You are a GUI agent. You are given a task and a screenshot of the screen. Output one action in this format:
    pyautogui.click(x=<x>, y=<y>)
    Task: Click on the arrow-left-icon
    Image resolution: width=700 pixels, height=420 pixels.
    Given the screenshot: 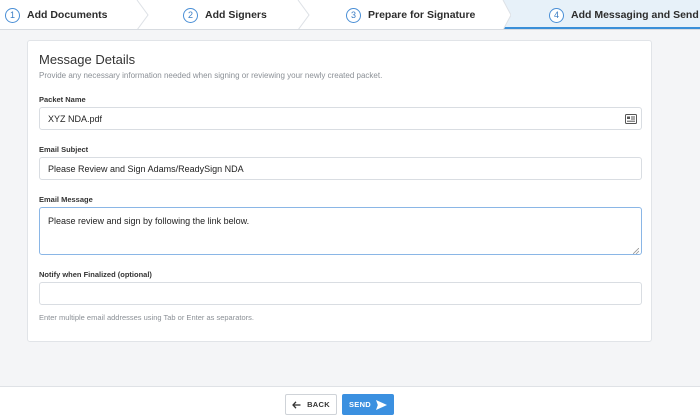 What is the action you would take?
    pyautogui.click(x=296, y=404)
    